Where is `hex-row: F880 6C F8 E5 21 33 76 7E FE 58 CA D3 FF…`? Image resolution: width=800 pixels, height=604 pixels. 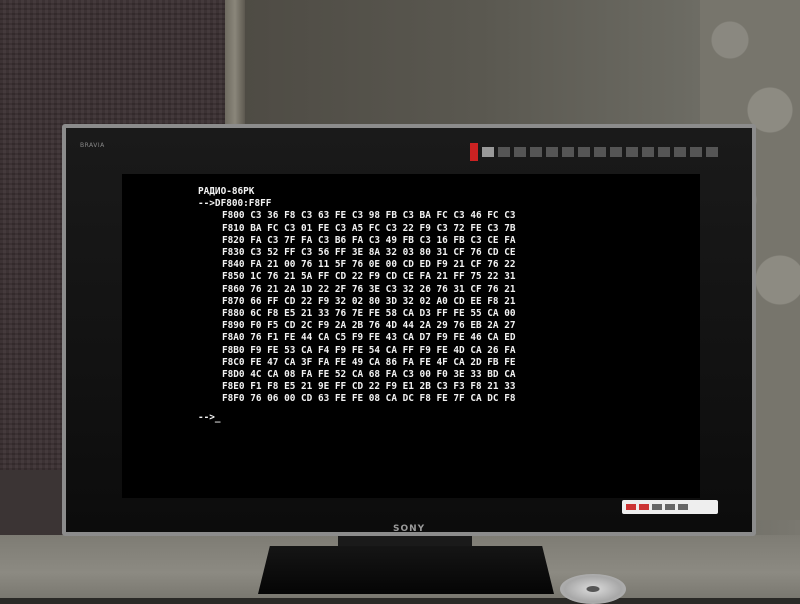
hex-row: F880 6C F8 E5 21 33 76 7E FE 58 CA D3 FF… is located at coordinates (369, 314).